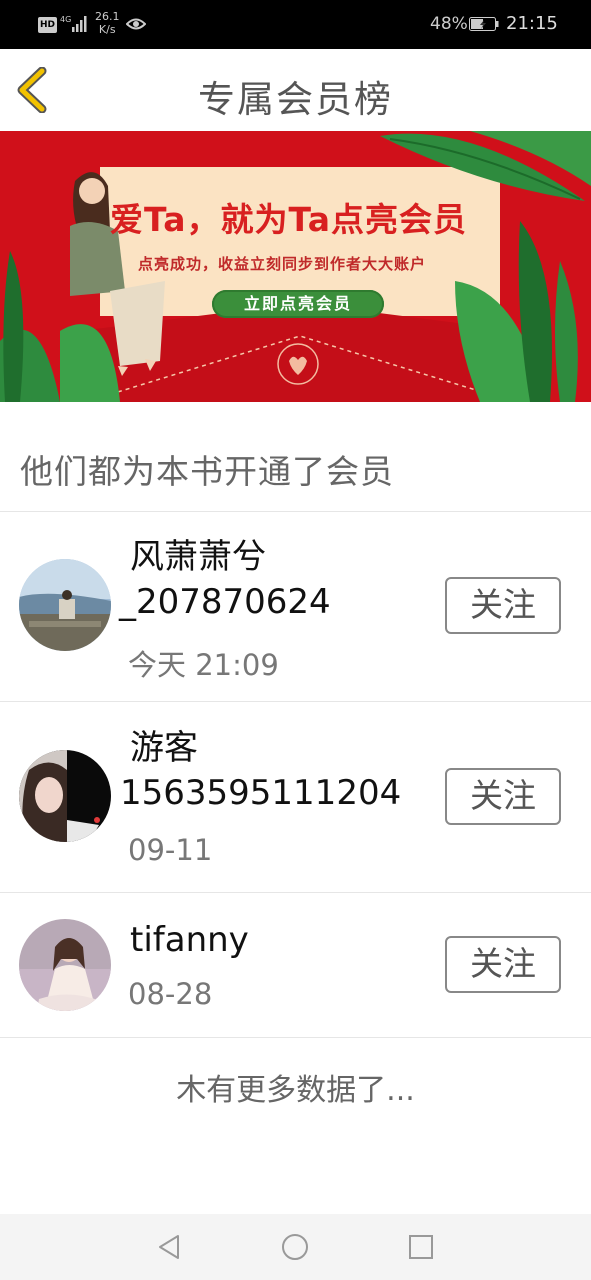  I want to click on app-header: 专属会员榜, so click(295, 90).